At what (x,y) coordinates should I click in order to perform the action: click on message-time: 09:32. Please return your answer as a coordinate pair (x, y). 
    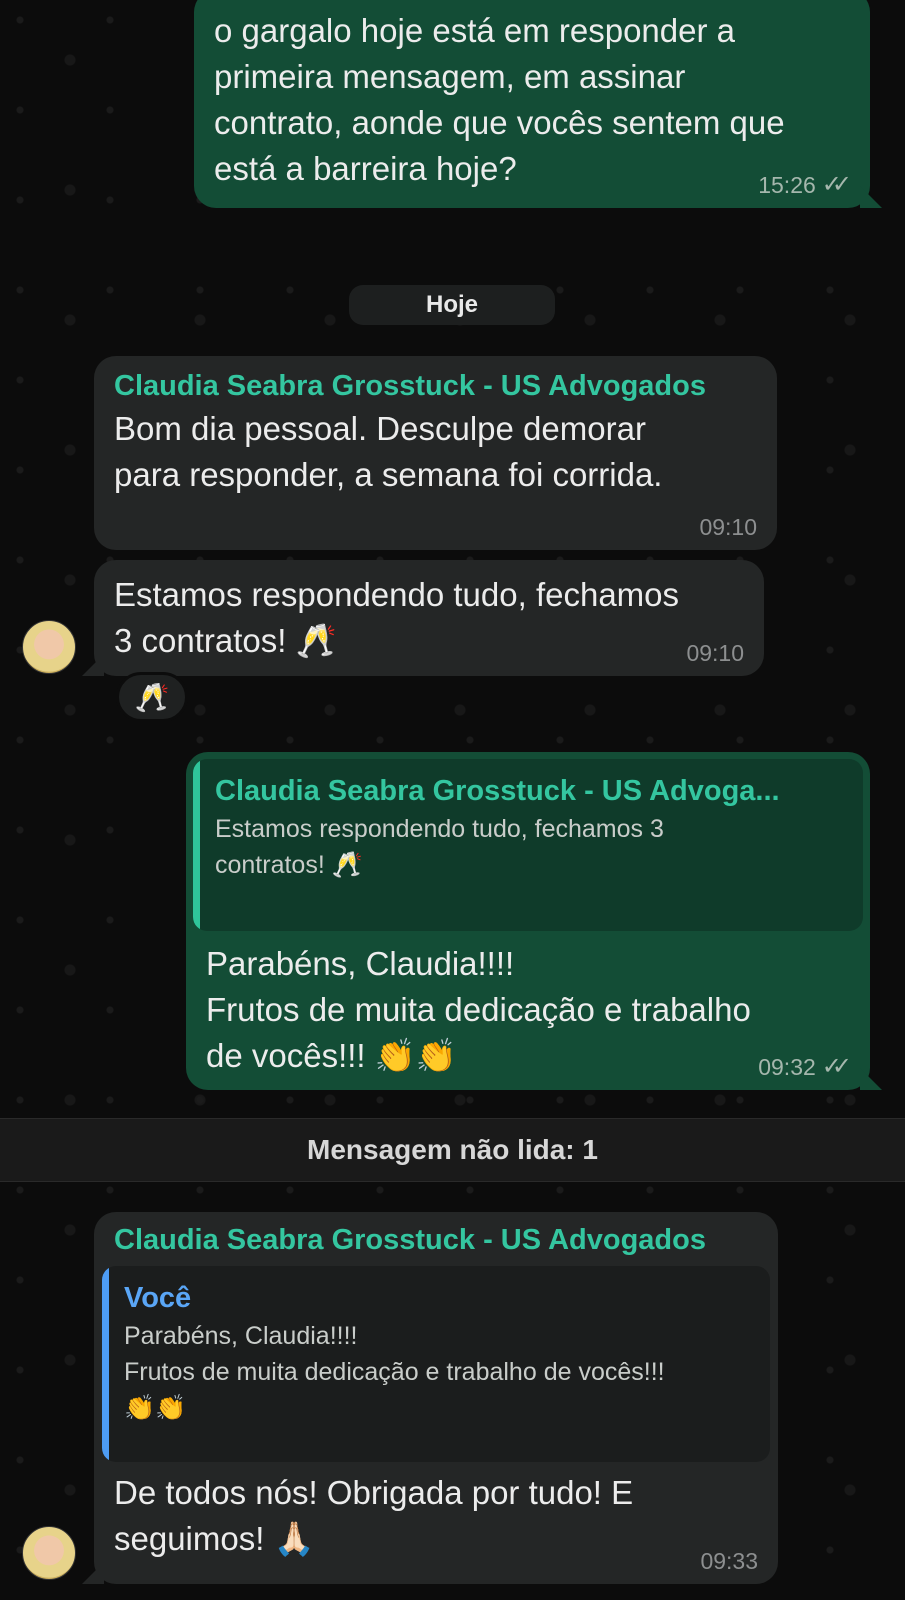
    Looking at the image, I should click on (787, 1067).